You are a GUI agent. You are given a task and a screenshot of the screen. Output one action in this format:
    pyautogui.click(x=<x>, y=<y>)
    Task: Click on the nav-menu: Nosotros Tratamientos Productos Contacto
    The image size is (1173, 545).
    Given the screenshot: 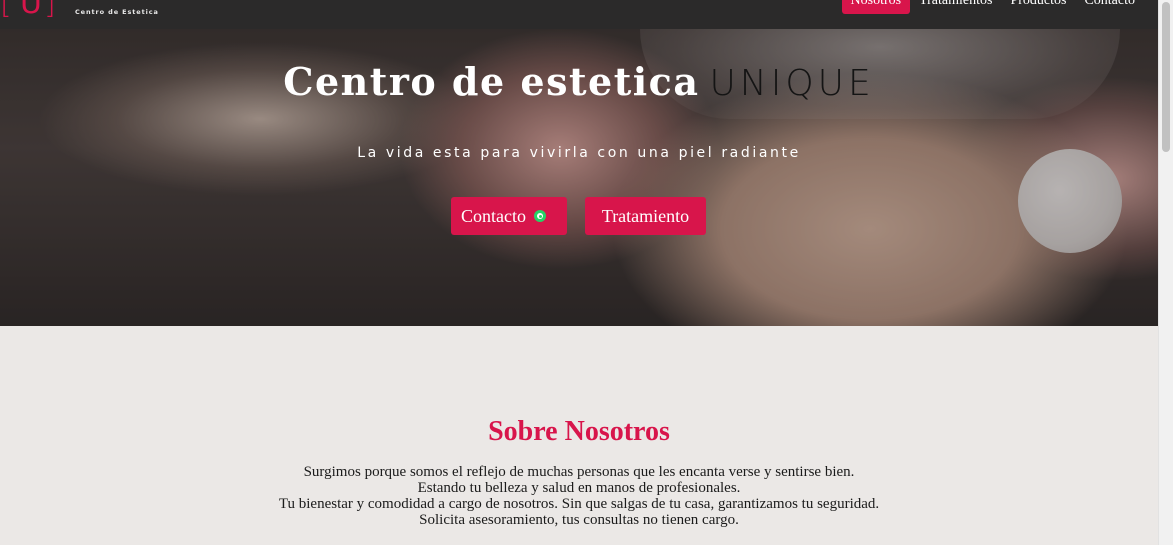 What is the action you would take?
    pyautogui.click(x=992, y=7)
    